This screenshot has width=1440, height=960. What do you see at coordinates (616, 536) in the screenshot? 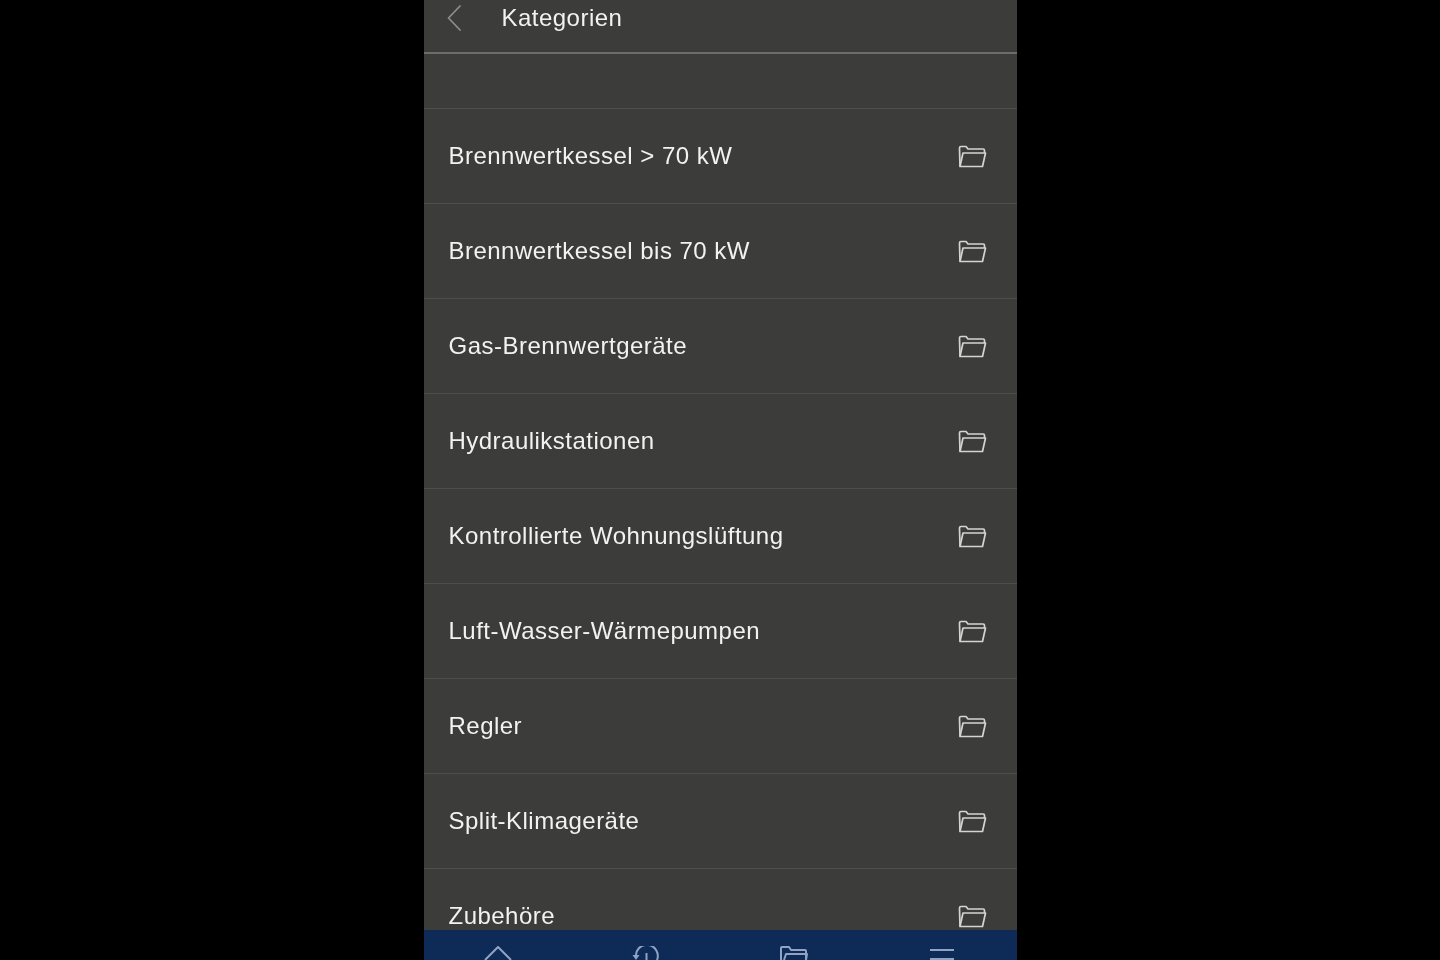
I see `category-label: Kontrollierte Wohnungslüftung` at bounding box center [616, 536].